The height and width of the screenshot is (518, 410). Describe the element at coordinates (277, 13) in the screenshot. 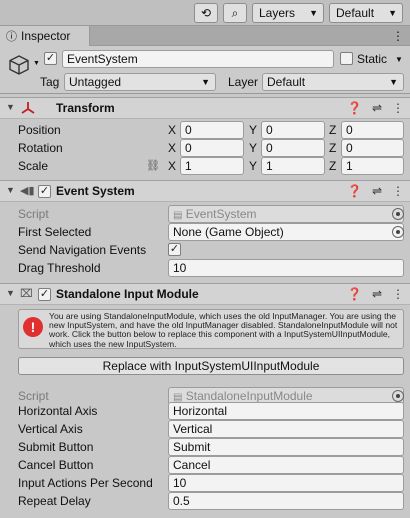

I see `layers-label: Layers` at that location.